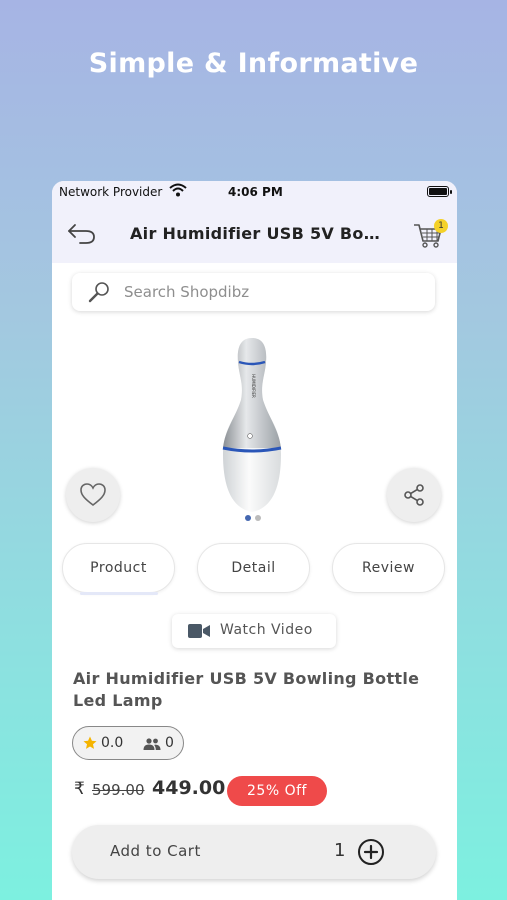 This screenshot has width=507, height=900. What do you see at coordinates (118, 790) in the screenshot?
I see `original-price: 599.00` at bounding box center [118, 790].